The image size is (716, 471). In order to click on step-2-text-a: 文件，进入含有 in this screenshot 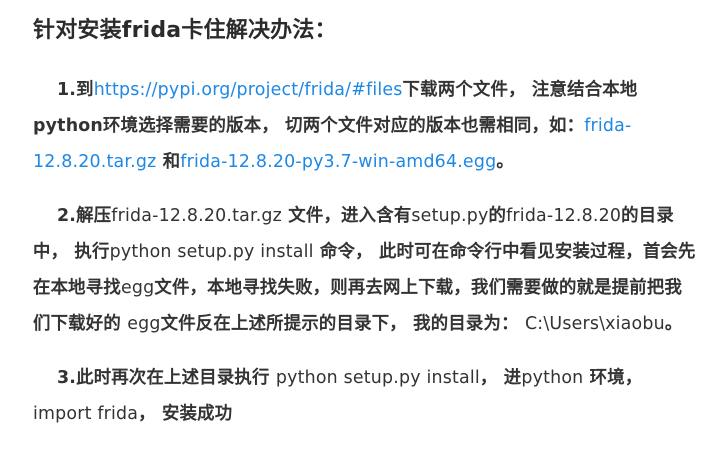, I will do `click(347, 216)`.